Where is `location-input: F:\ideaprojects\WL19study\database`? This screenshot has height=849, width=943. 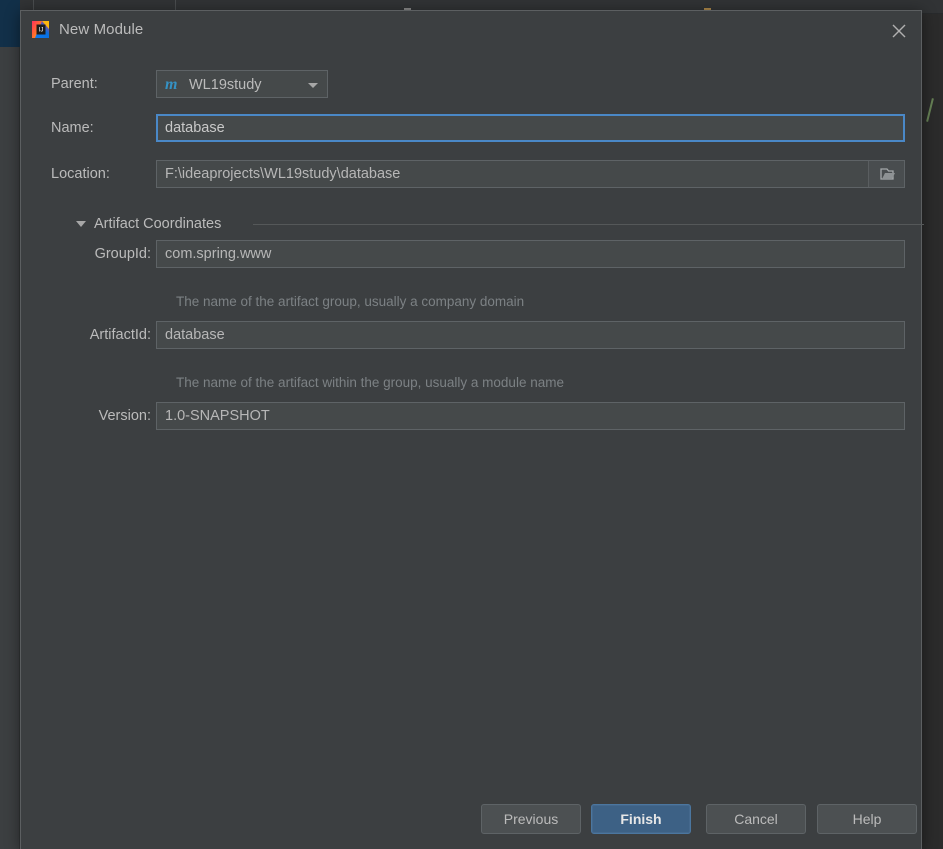
location-input: F:\ideaprojects\WL19study\database is located at coordinates (530, 174).